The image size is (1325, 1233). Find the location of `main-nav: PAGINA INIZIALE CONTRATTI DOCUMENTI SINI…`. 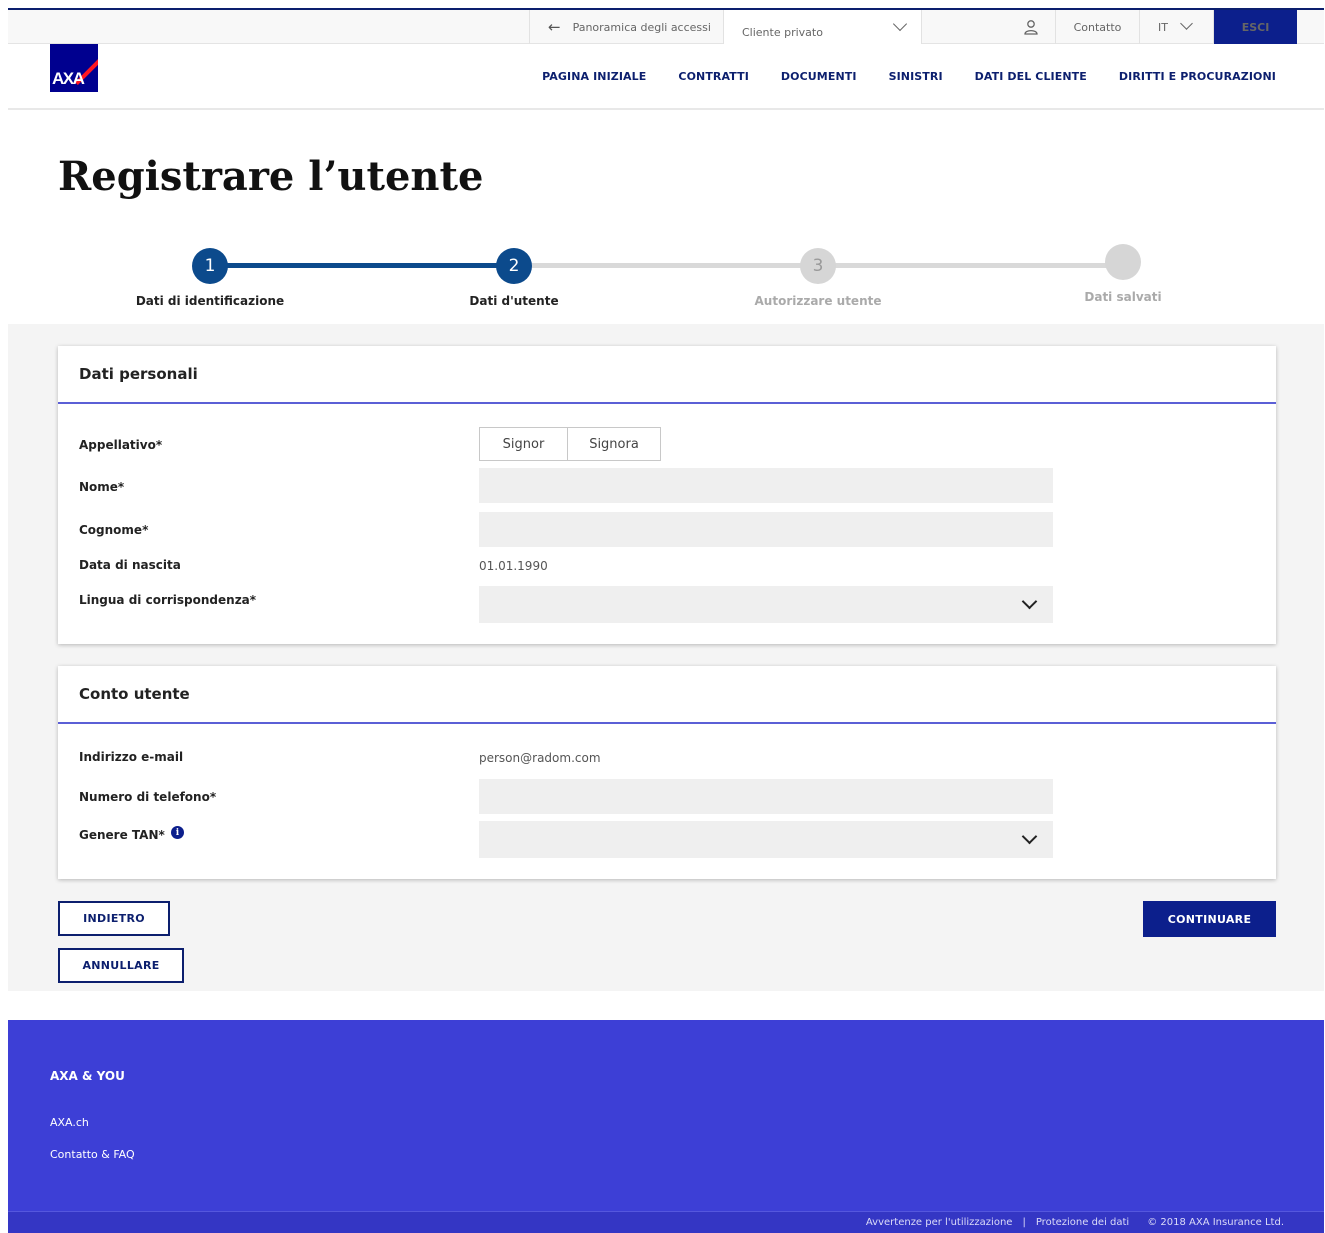

main-nav: PAGINA INIZIALE CONTRATTI DOCUMENTI SINI… is located at coordinates (909, 76).